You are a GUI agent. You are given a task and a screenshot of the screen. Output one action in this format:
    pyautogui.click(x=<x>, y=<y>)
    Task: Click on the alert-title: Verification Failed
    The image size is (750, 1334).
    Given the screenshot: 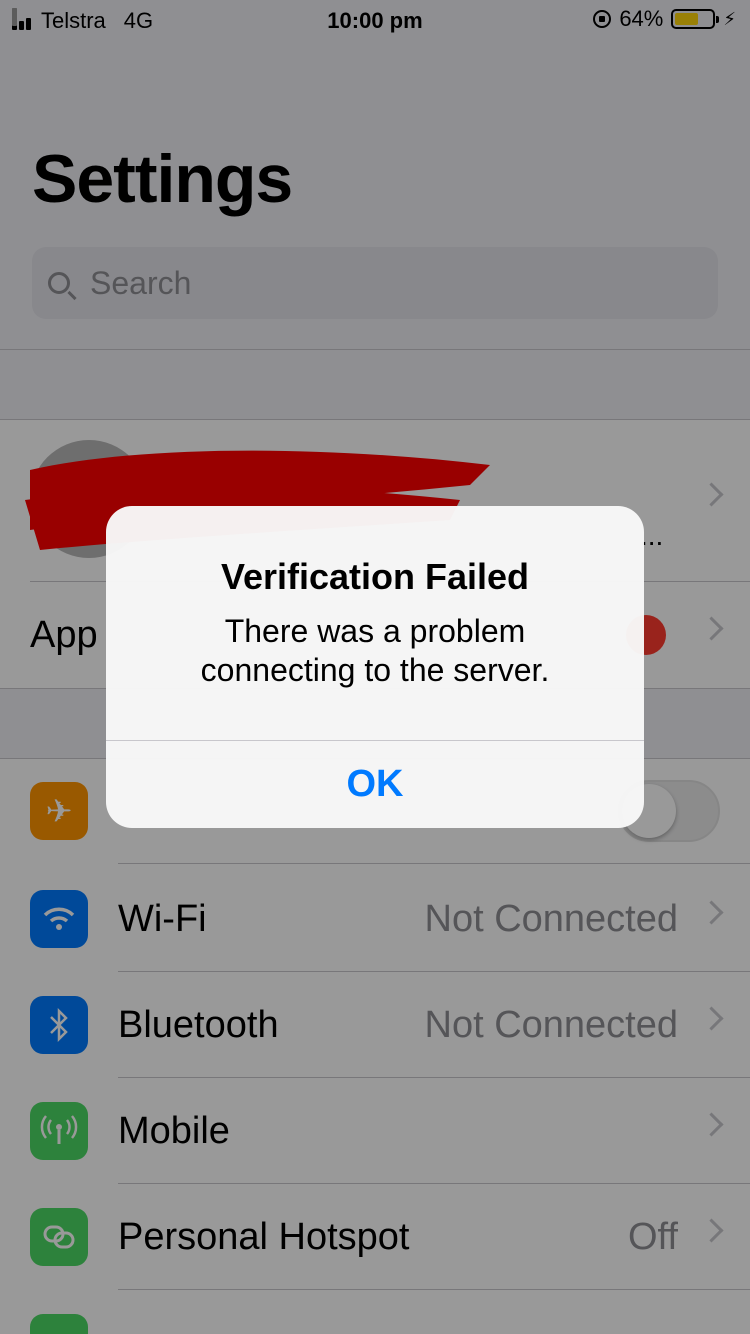 What is the action you would take?
    pyautogui.click(x=375, y=576)
    